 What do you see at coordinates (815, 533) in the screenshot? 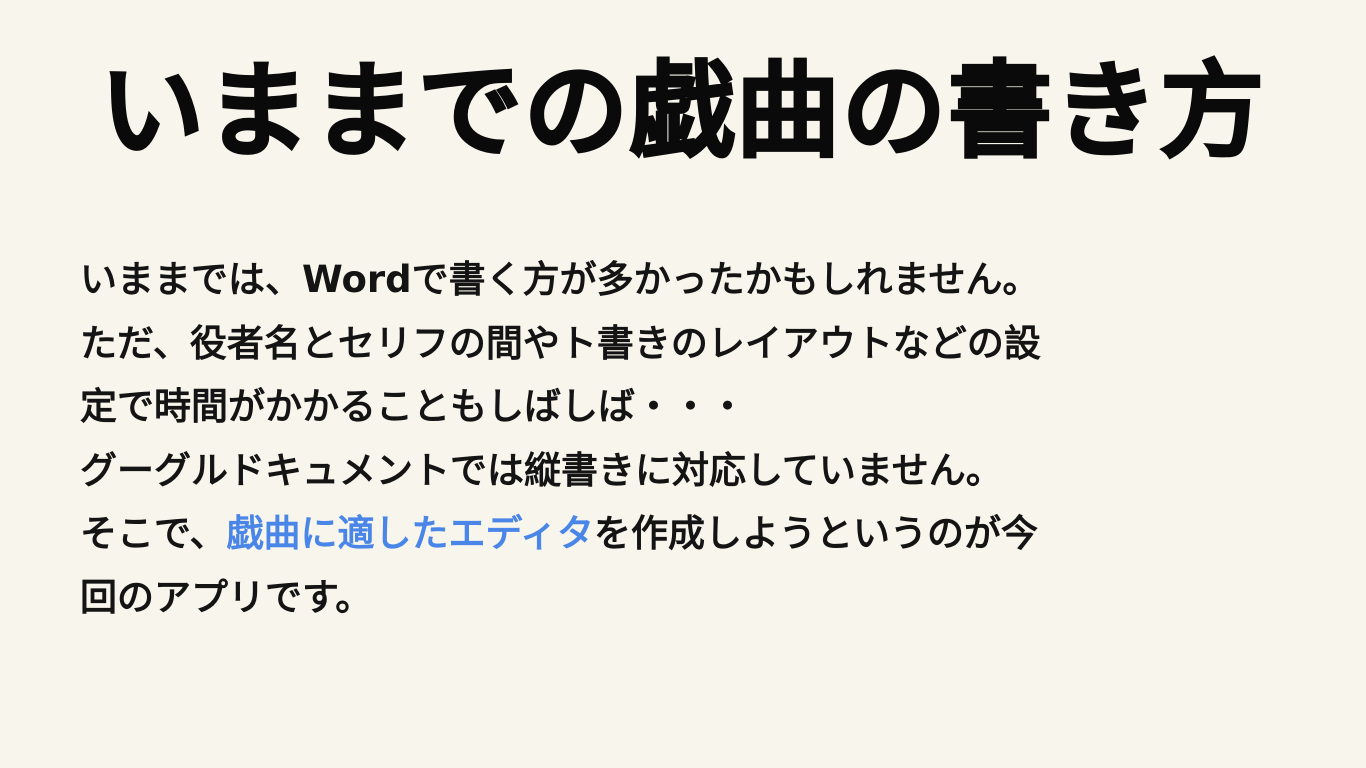
I see `body-text: を作成しようというのが今` at bounding box center [815, 533].